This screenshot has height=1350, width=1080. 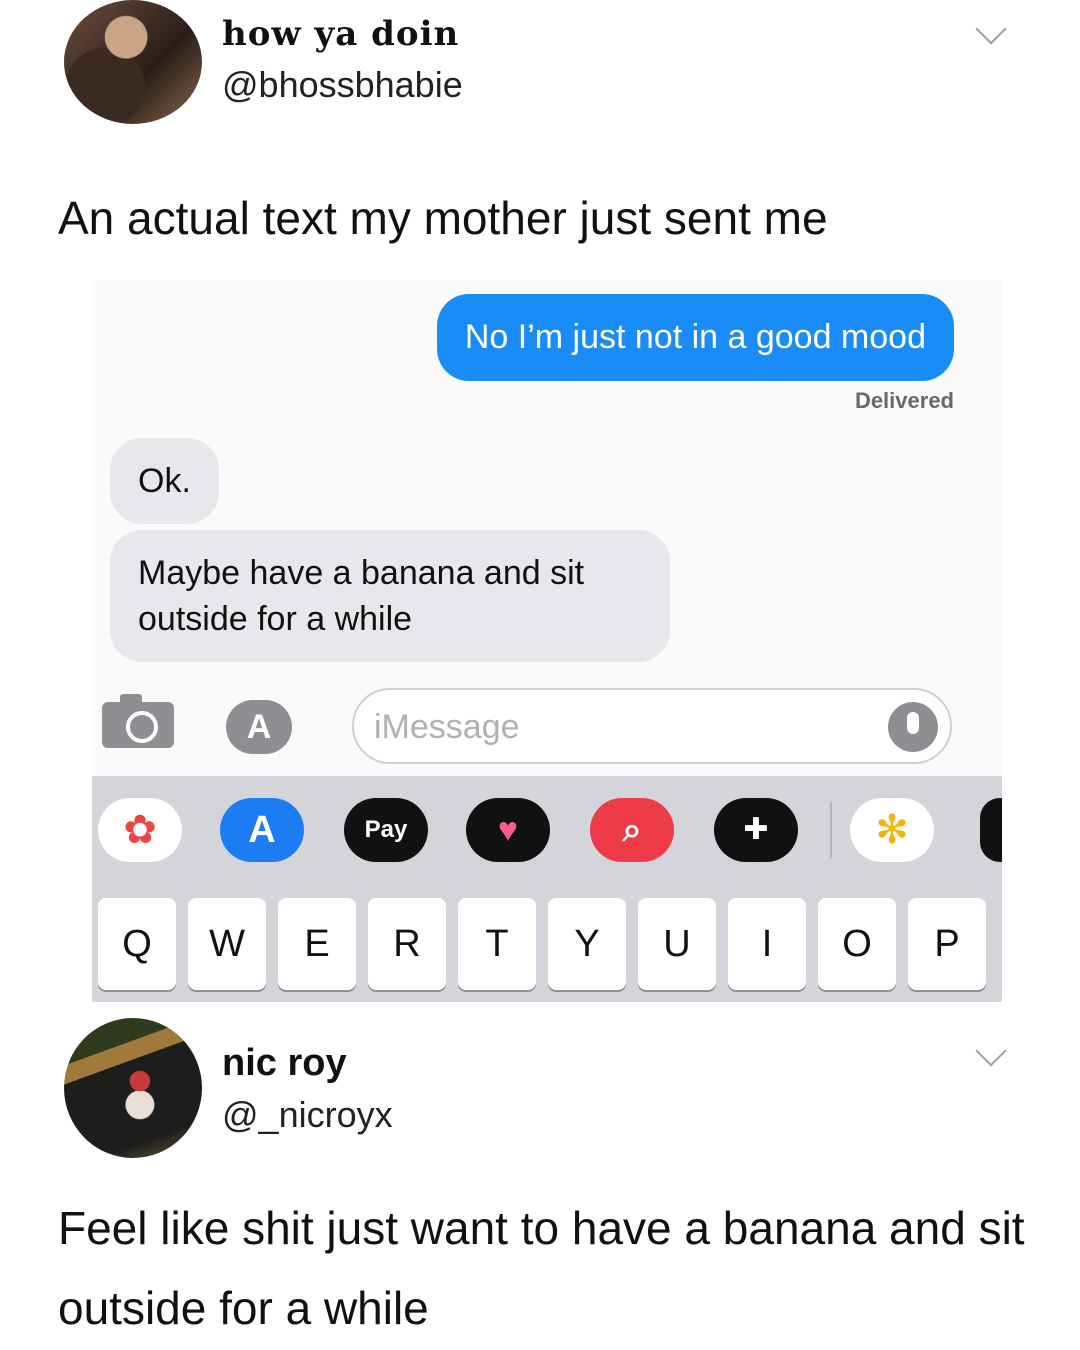 I want to click on key-e: E, so click(x=317, y=944).